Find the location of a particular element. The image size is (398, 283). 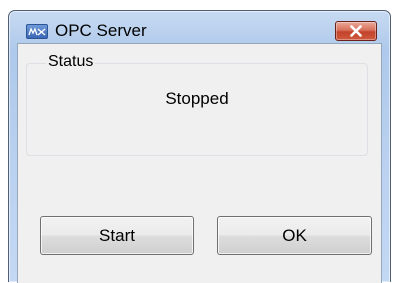

ok-button: OK is located at coordinates (294, 235).